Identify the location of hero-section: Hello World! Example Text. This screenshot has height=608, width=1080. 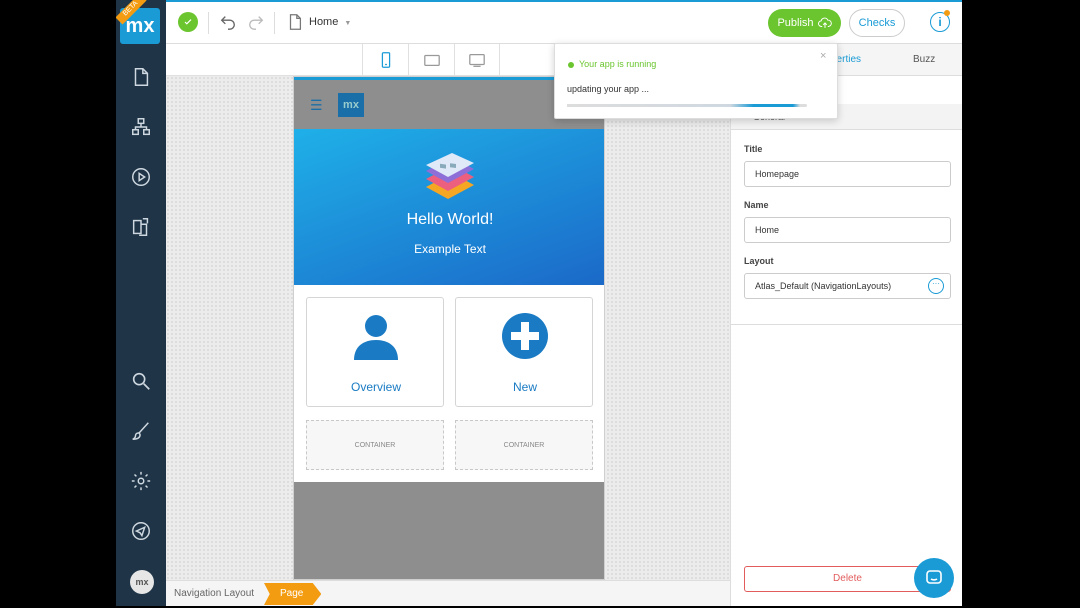
(449, 207).